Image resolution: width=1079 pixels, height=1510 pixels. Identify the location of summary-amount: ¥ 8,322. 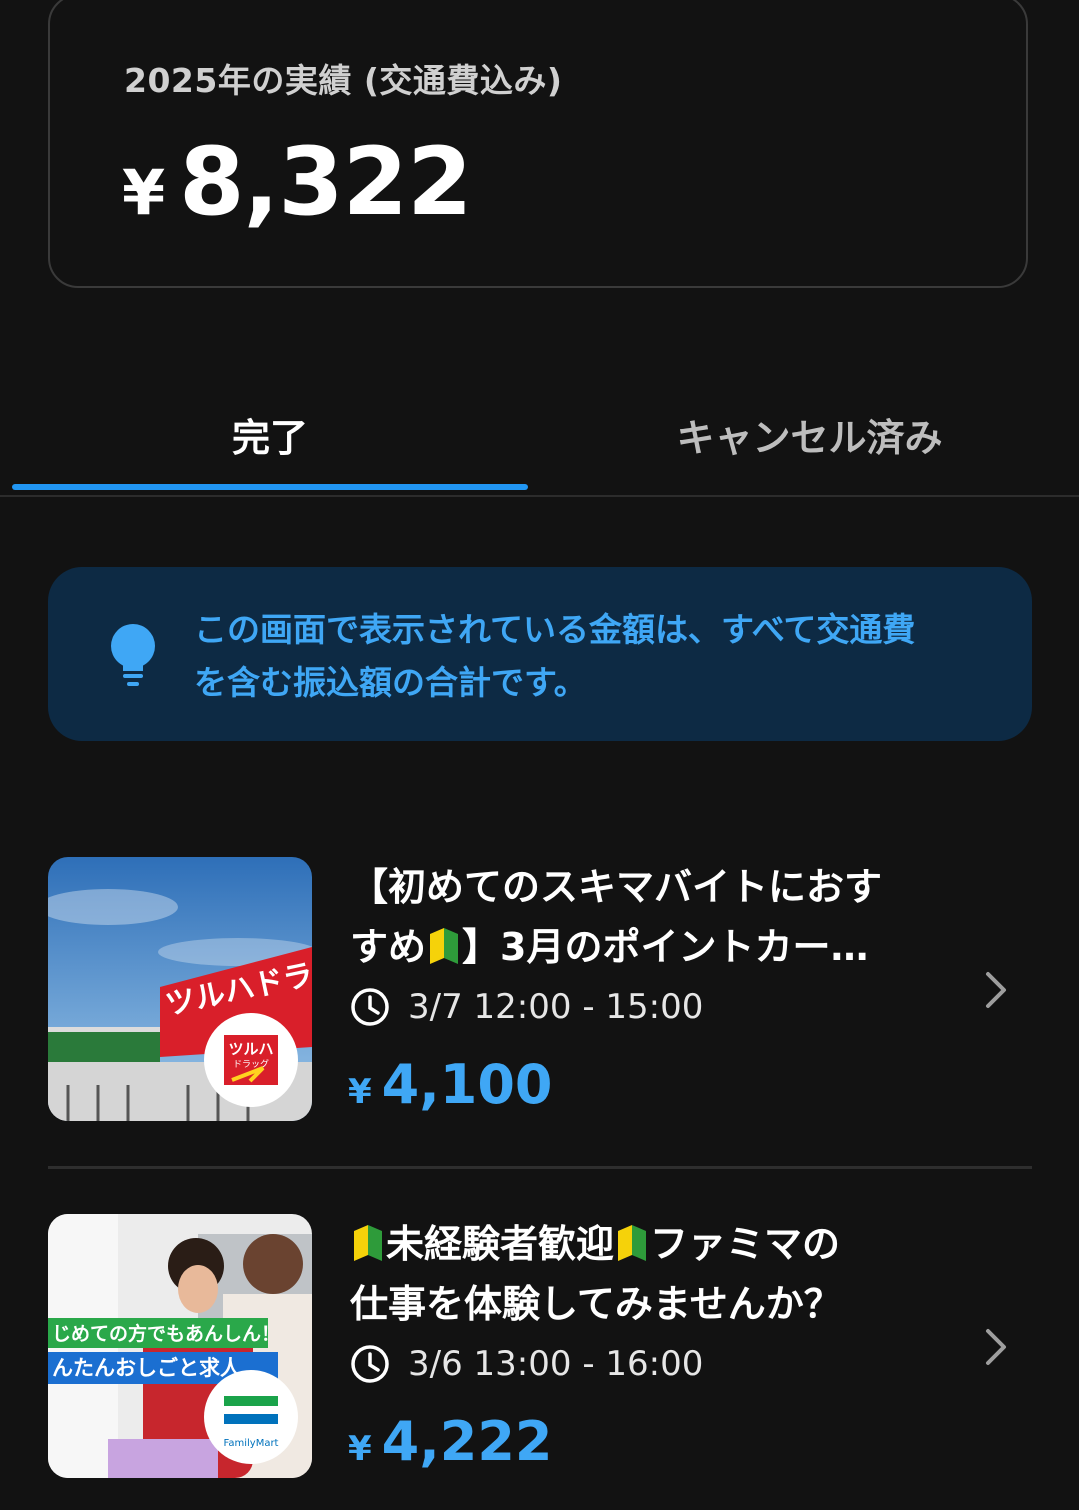
(297, 182).